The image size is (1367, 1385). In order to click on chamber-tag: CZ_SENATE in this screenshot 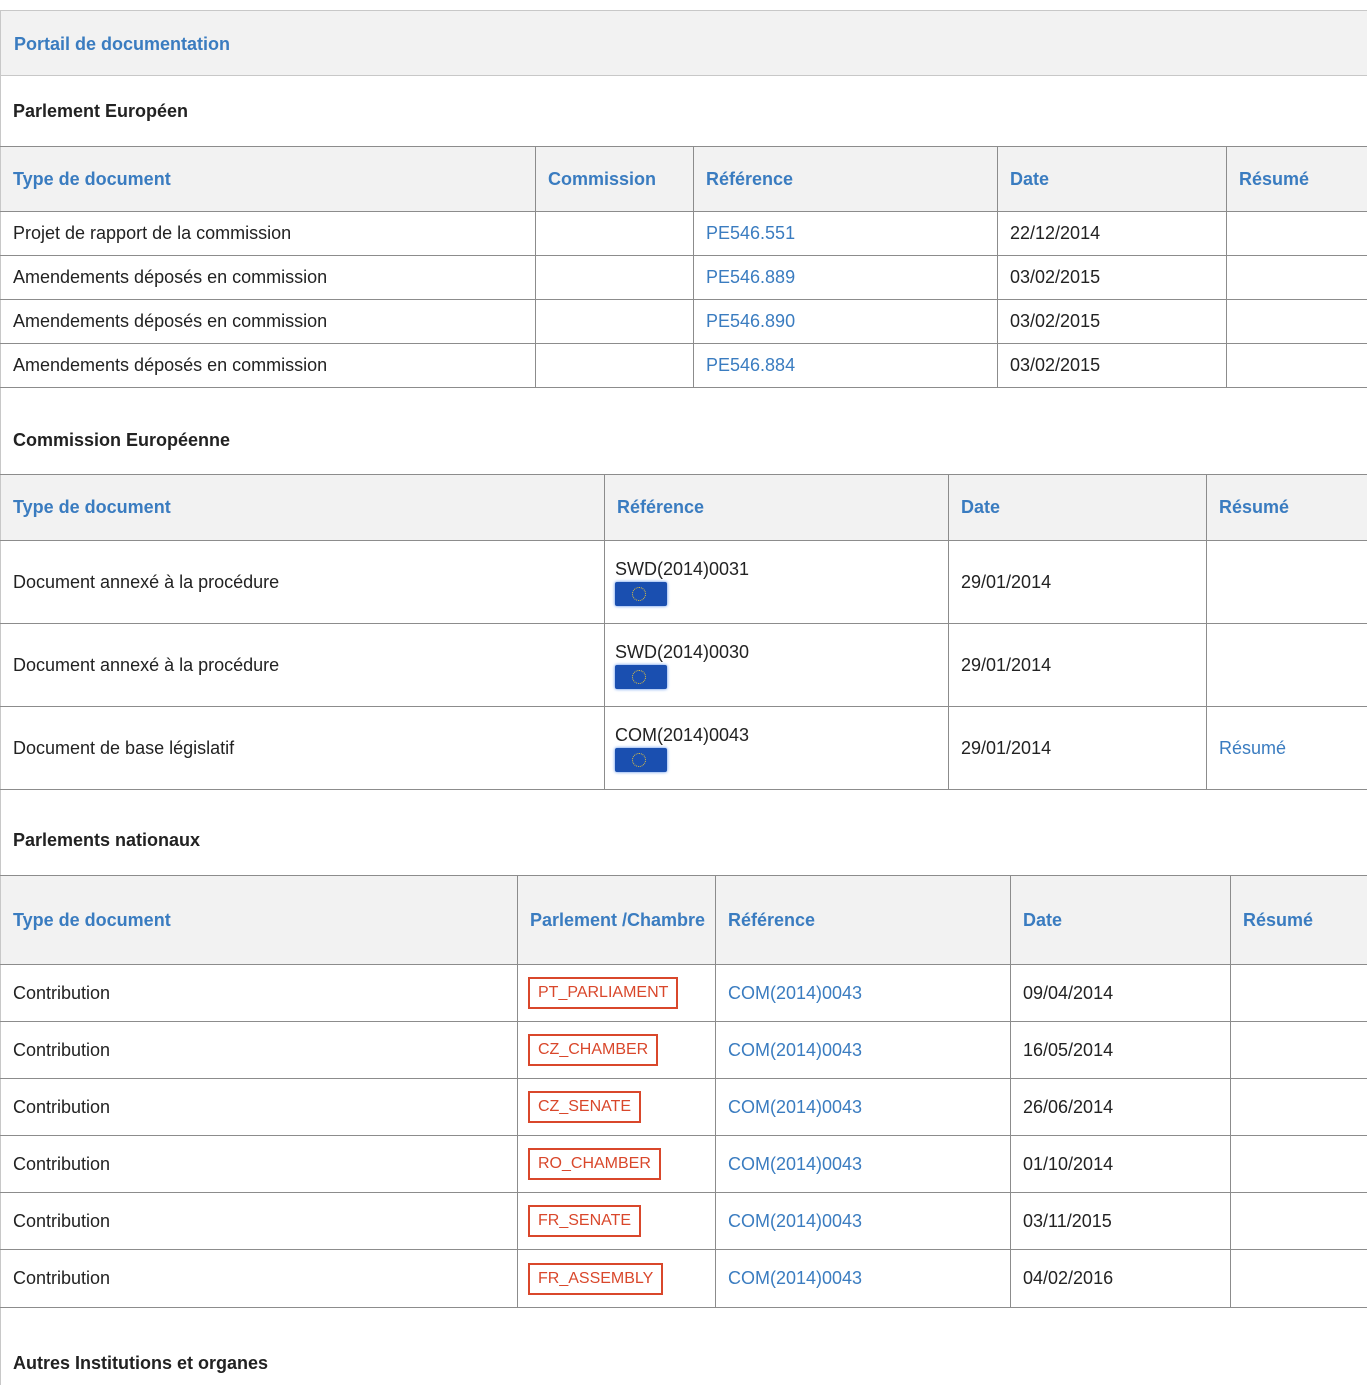, I will do `click(585, 1107)`.